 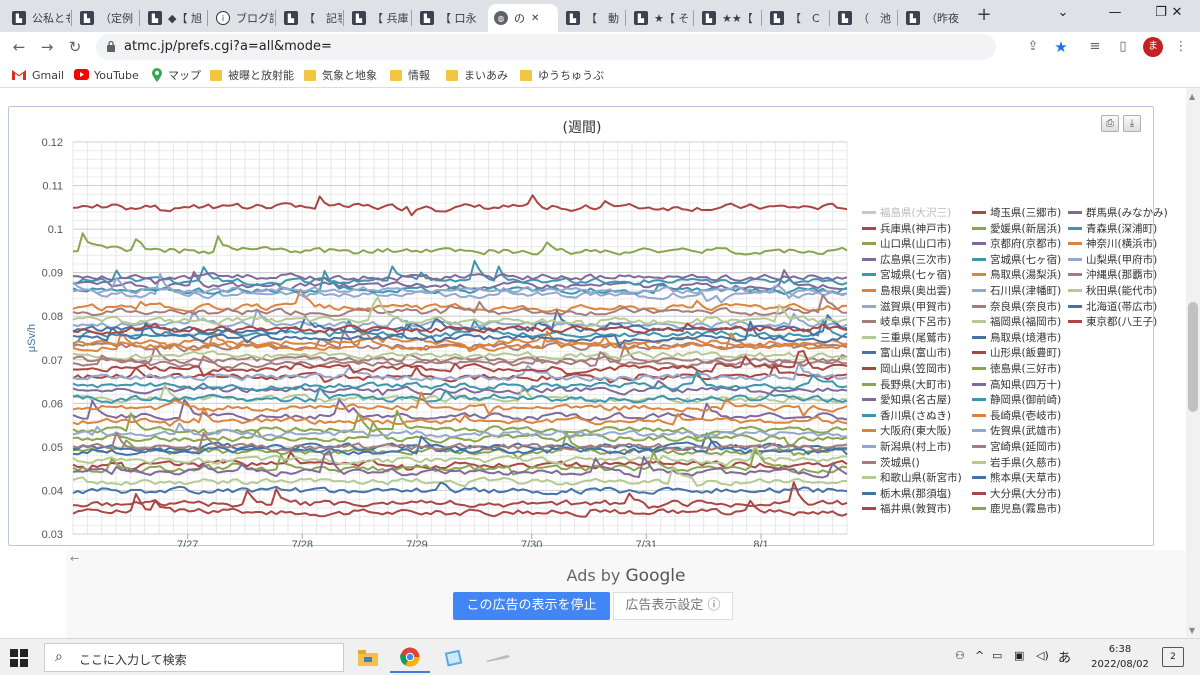 I want to click on profile-avatar: ま, so click(x=1153, y=47).